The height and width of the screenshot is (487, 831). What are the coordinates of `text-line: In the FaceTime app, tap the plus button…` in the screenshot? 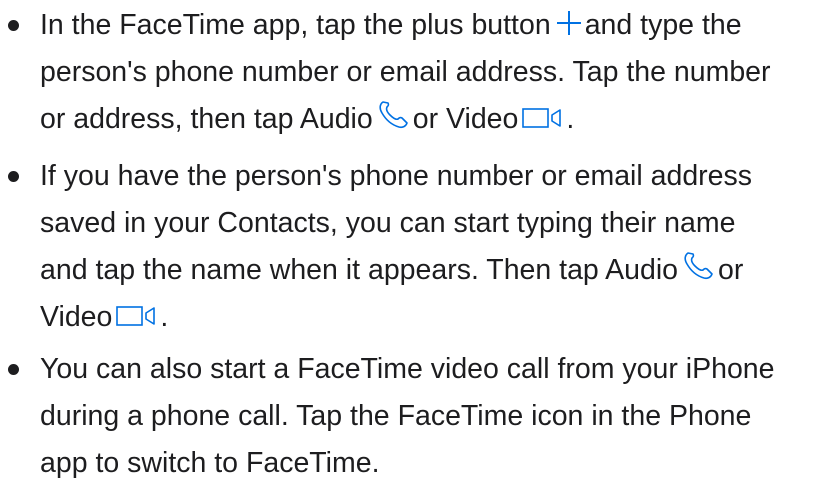 It's located at (435, 25).